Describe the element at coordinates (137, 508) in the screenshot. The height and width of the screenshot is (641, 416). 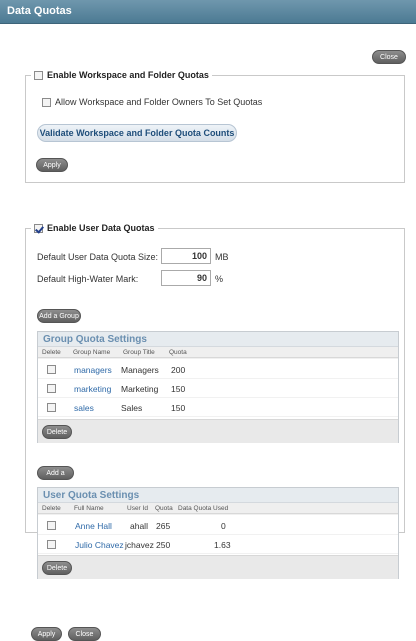
I see `header-user-id: User Id` at that location.